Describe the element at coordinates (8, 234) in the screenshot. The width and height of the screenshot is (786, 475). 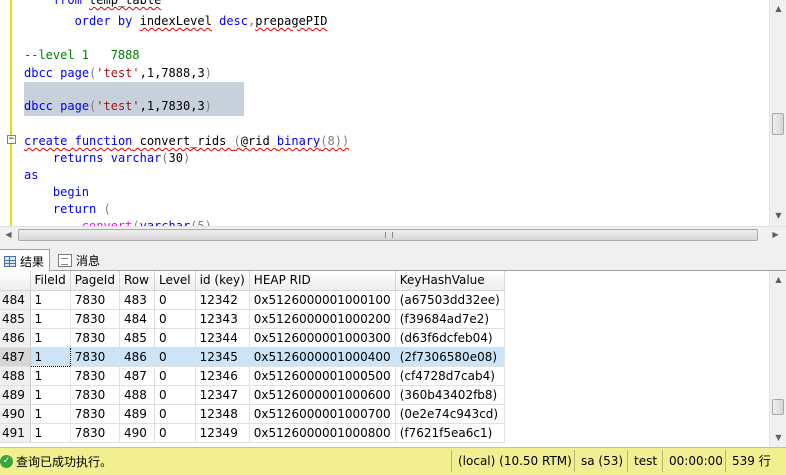
I see `scroll-left-icon: ◀` at that location.